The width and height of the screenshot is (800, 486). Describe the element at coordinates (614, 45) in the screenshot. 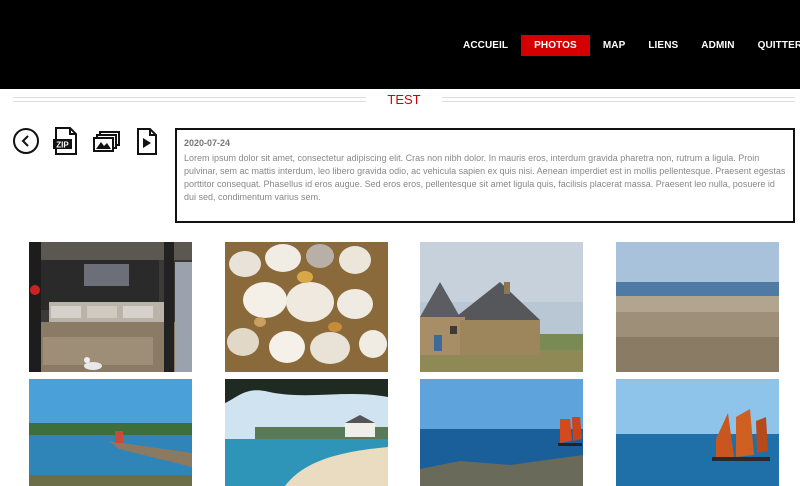

I see `nav-map: MAP` at that location.